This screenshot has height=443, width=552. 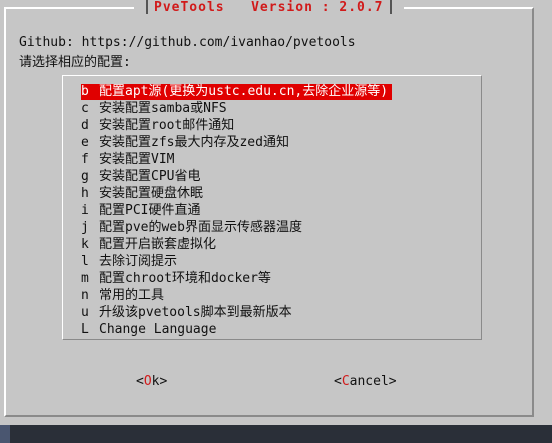 What do you see at coordinates (85, 193) in the screenshot?
I see `menu-item-key: h` at bounding box center [85, 193].